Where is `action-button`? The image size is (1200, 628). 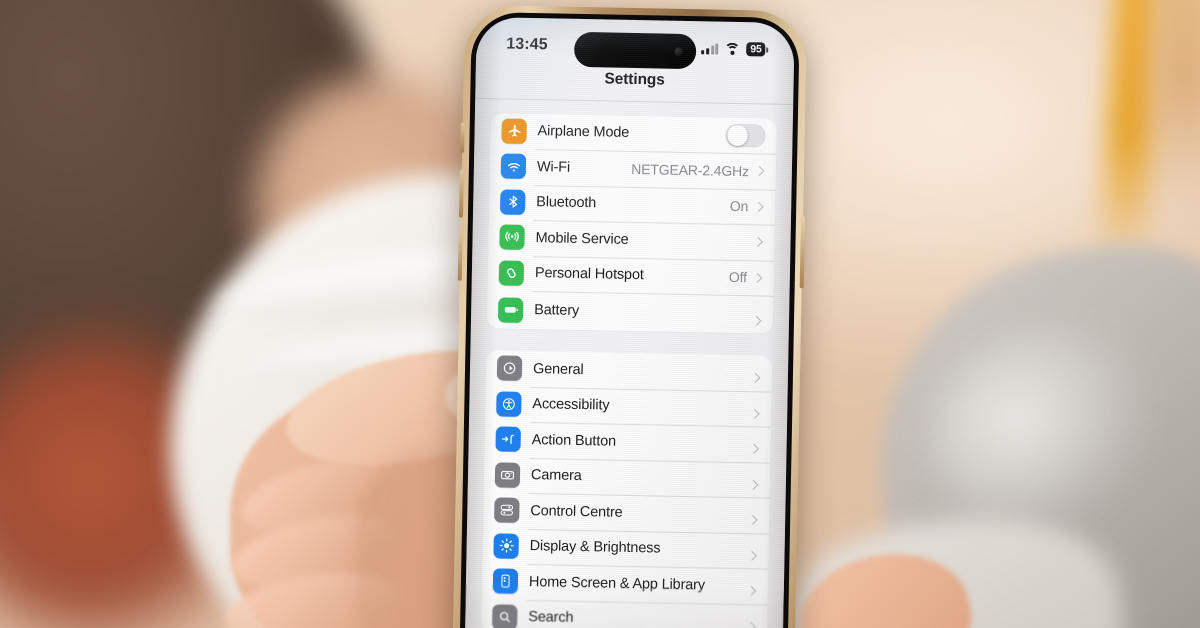 action-button is located at coordinates (462, 137).